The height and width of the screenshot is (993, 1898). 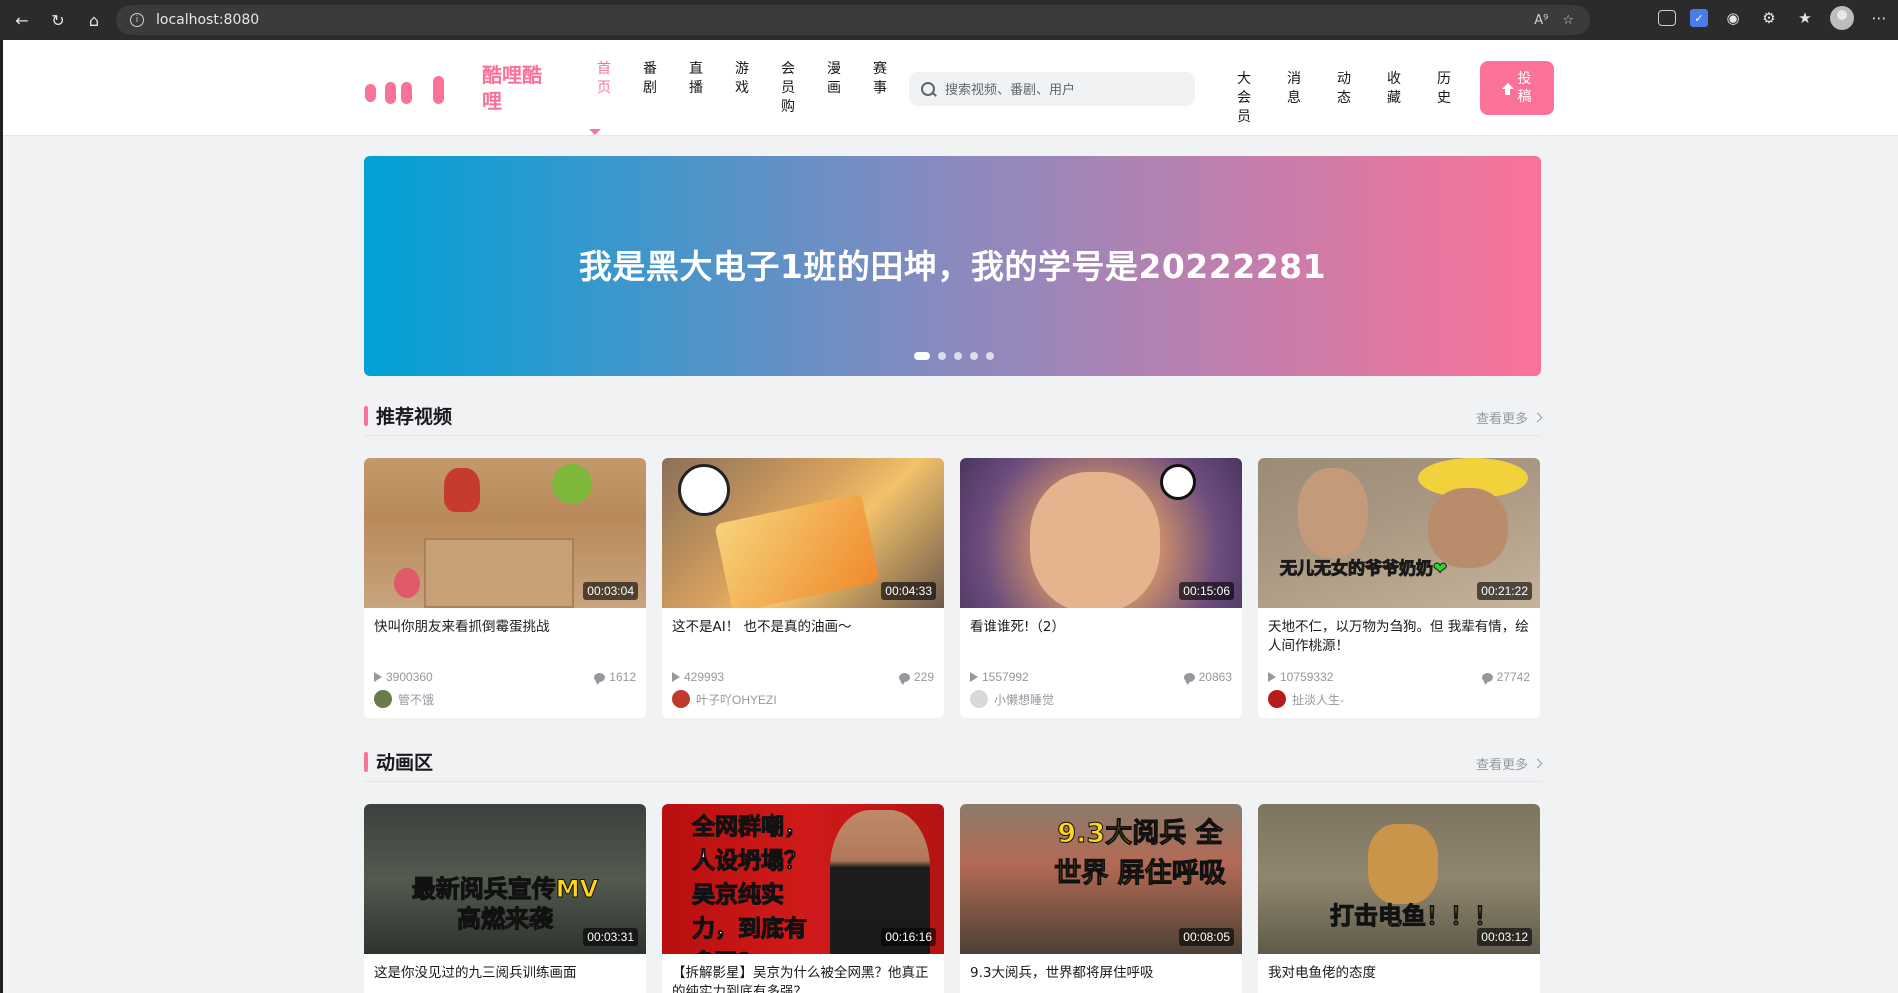 I want to click on comment-count: 27742, so click(x=1513, y=677).